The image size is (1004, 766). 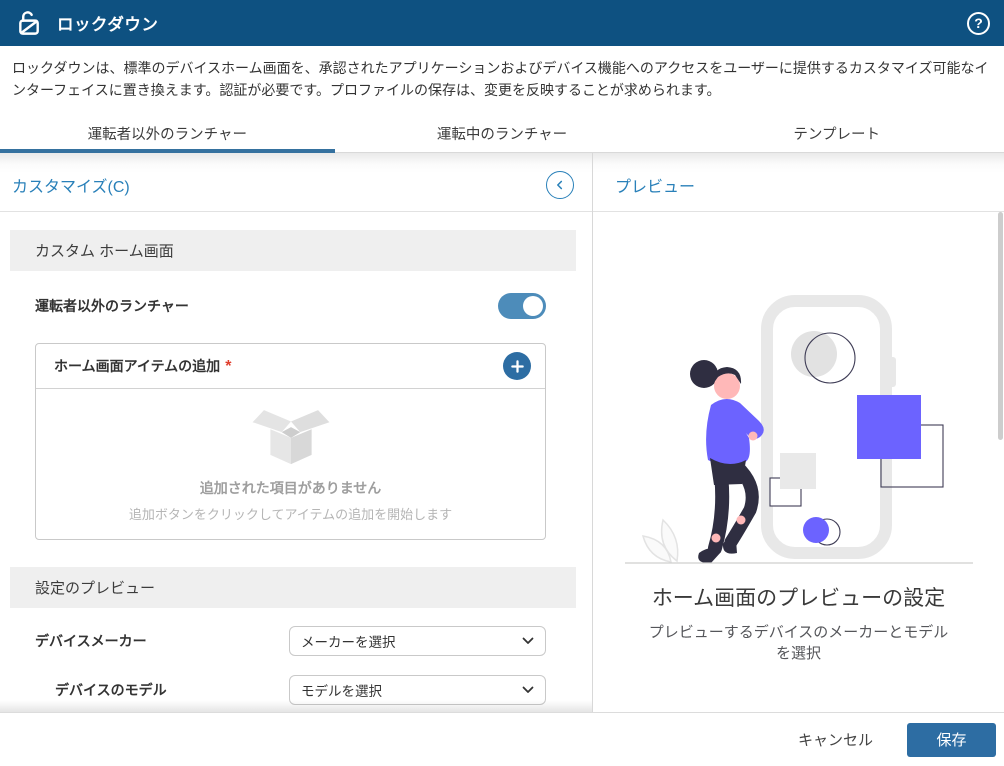 What do you see at coordinates (798, 599) in the screenshot?
I see `preview-caption-title: ホーム画面のプレビューの設定` at bounding box center [798, 599].